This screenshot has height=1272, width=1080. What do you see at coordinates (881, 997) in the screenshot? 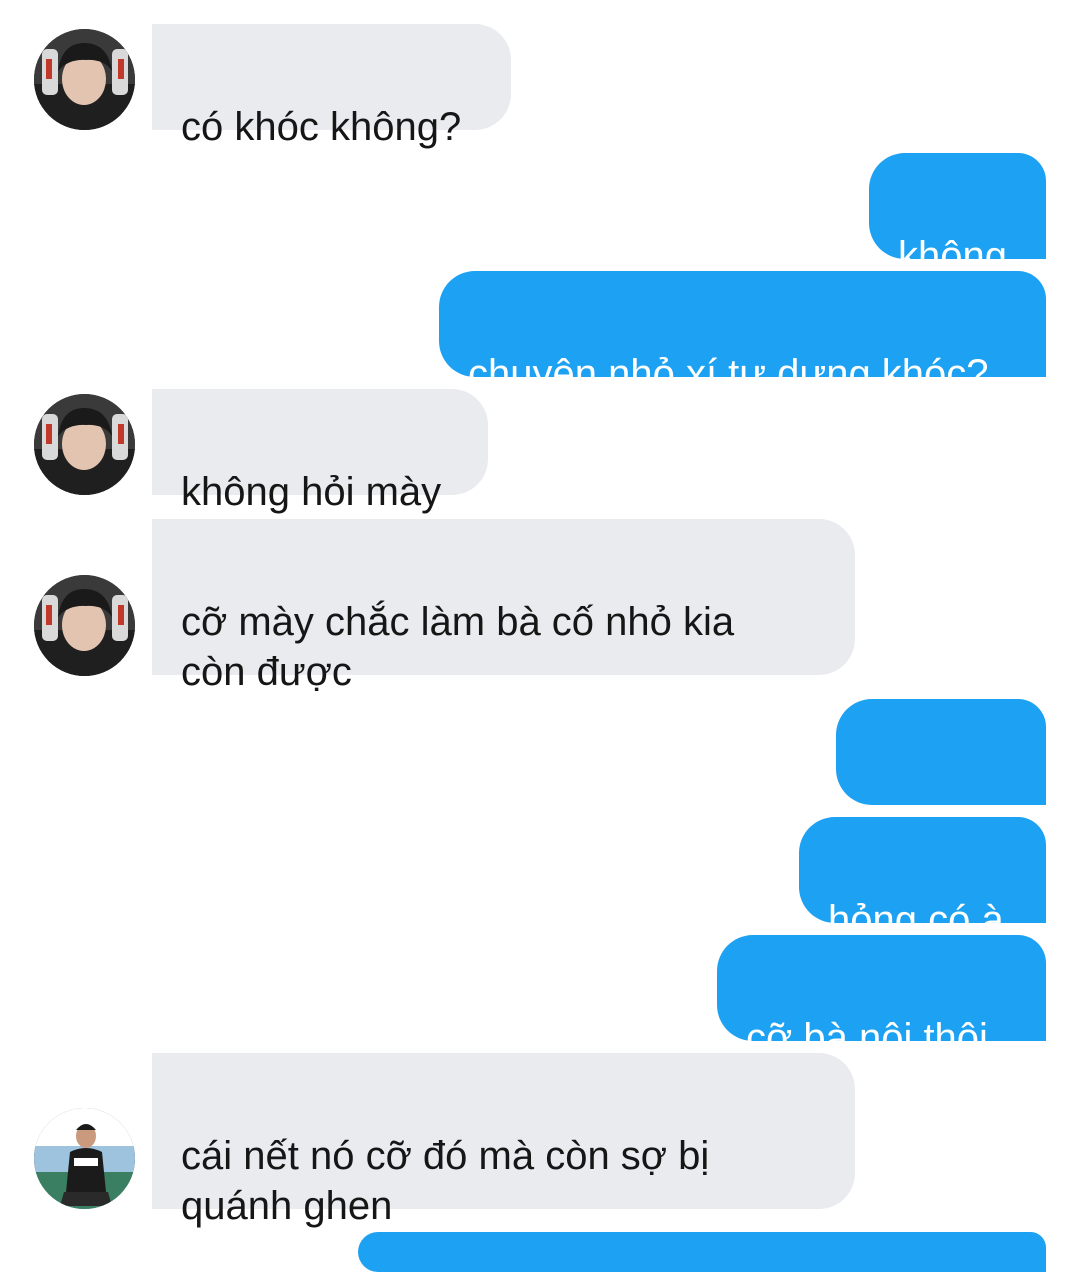
I see `message-bubble: cỡ bà nội thôi` at bounding box center [881, 997].